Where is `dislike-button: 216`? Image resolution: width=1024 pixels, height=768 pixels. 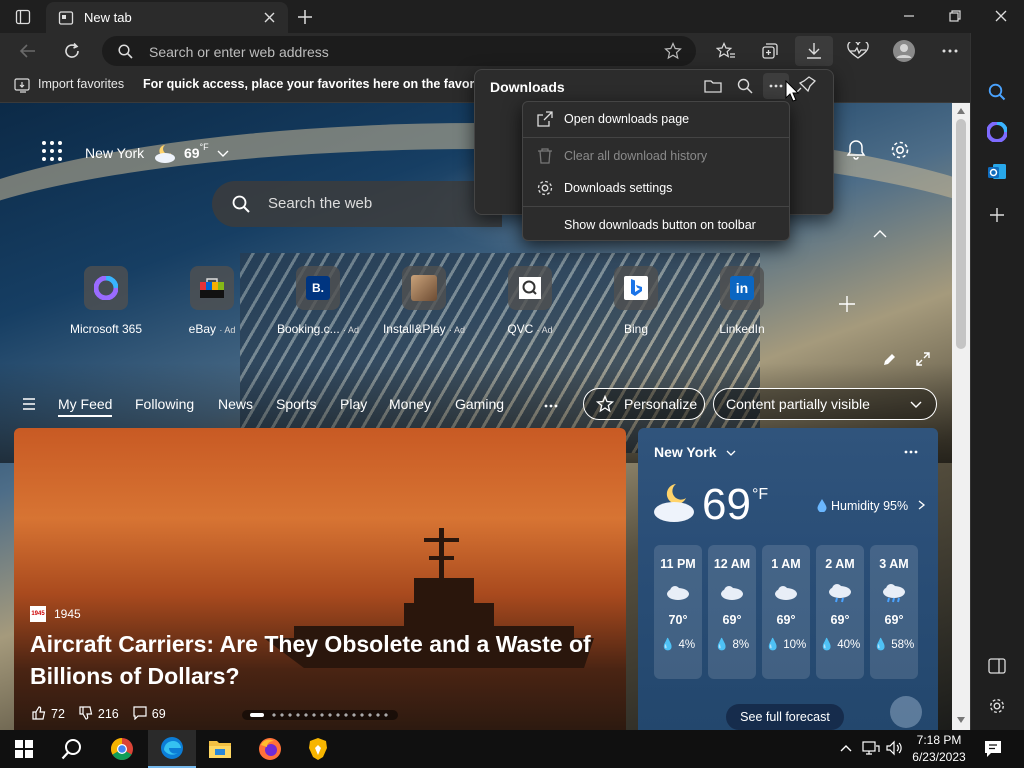
dislike-button: 216 is located at coordinates (99, 713).